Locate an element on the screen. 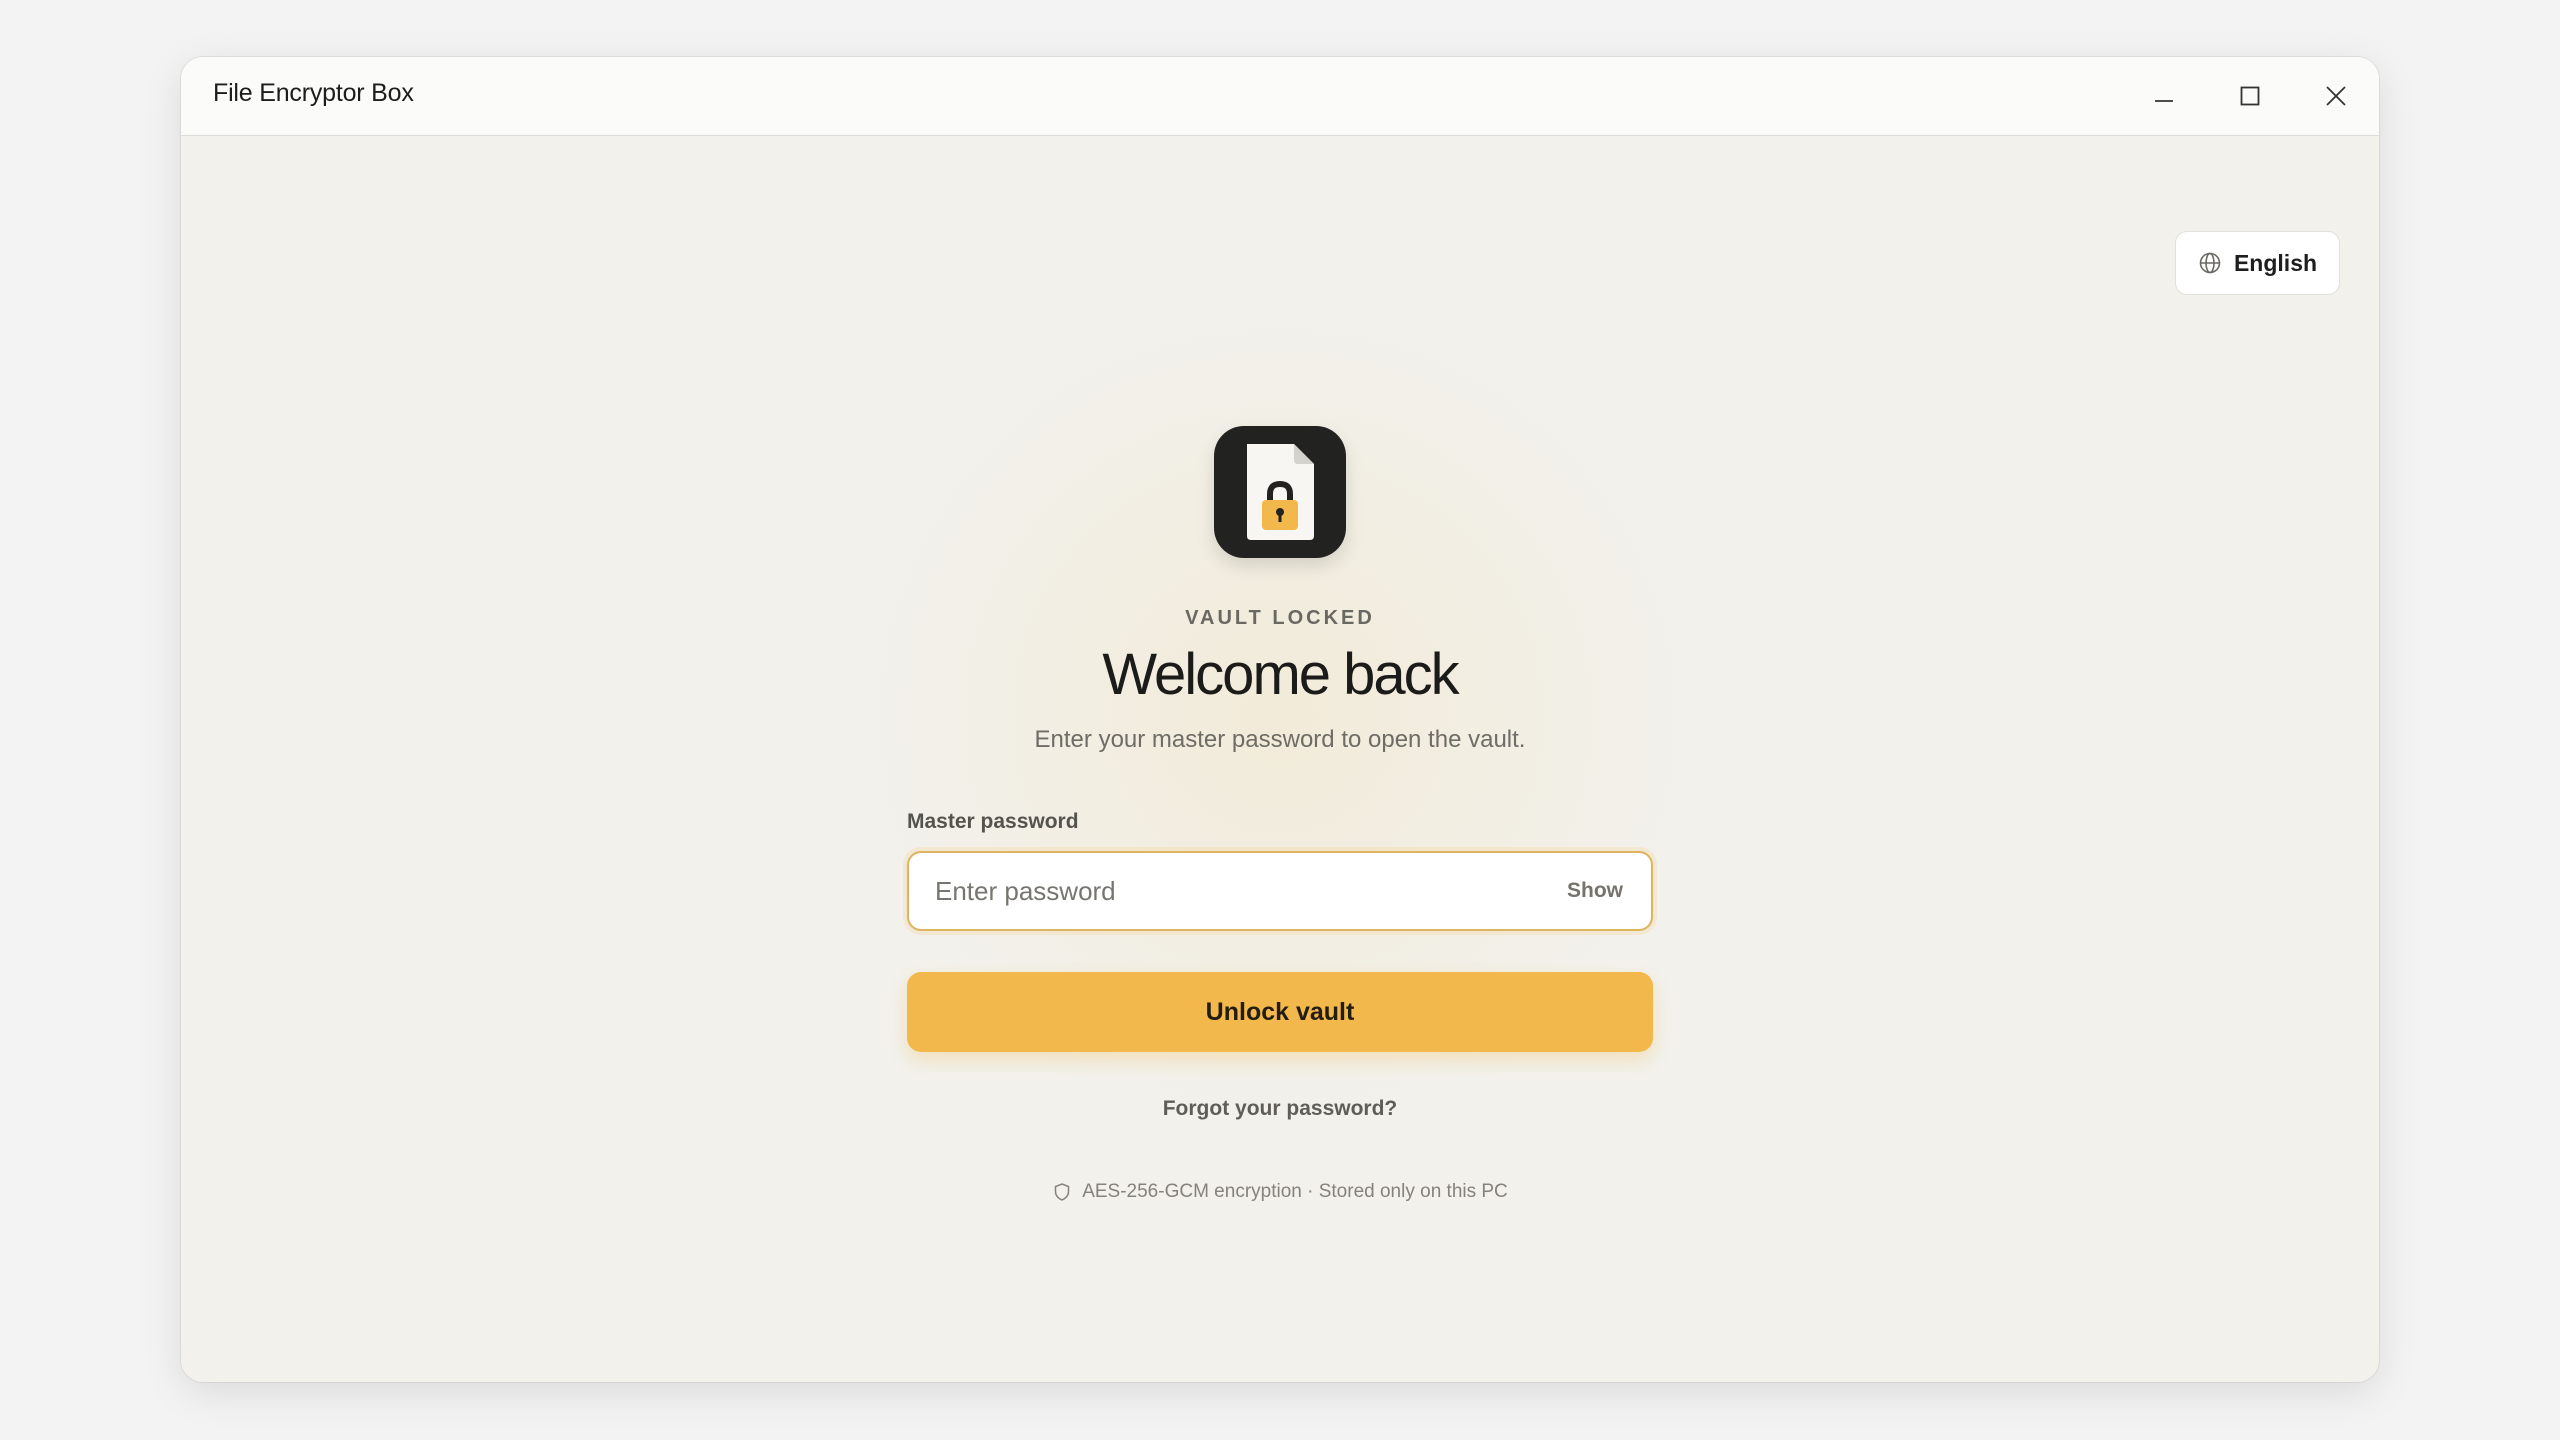  password-input is located at coordinates (1232, 891).